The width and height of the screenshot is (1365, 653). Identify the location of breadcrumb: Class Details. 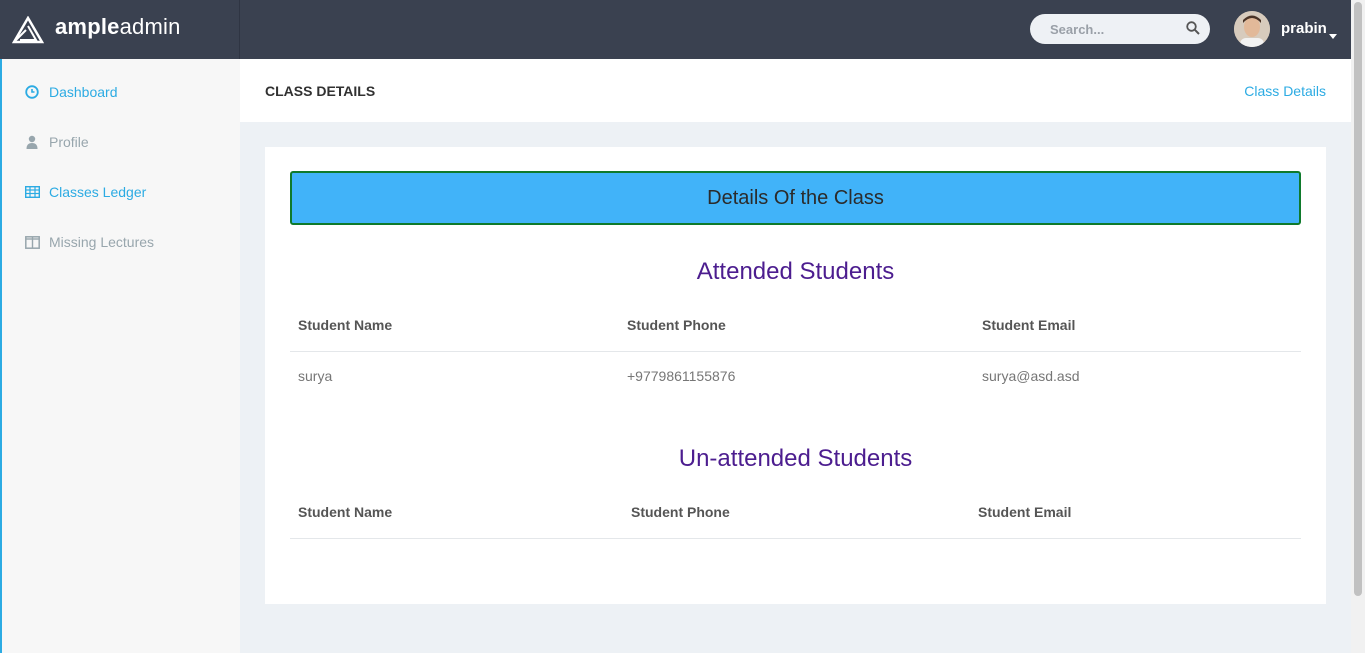
(1285, 91).